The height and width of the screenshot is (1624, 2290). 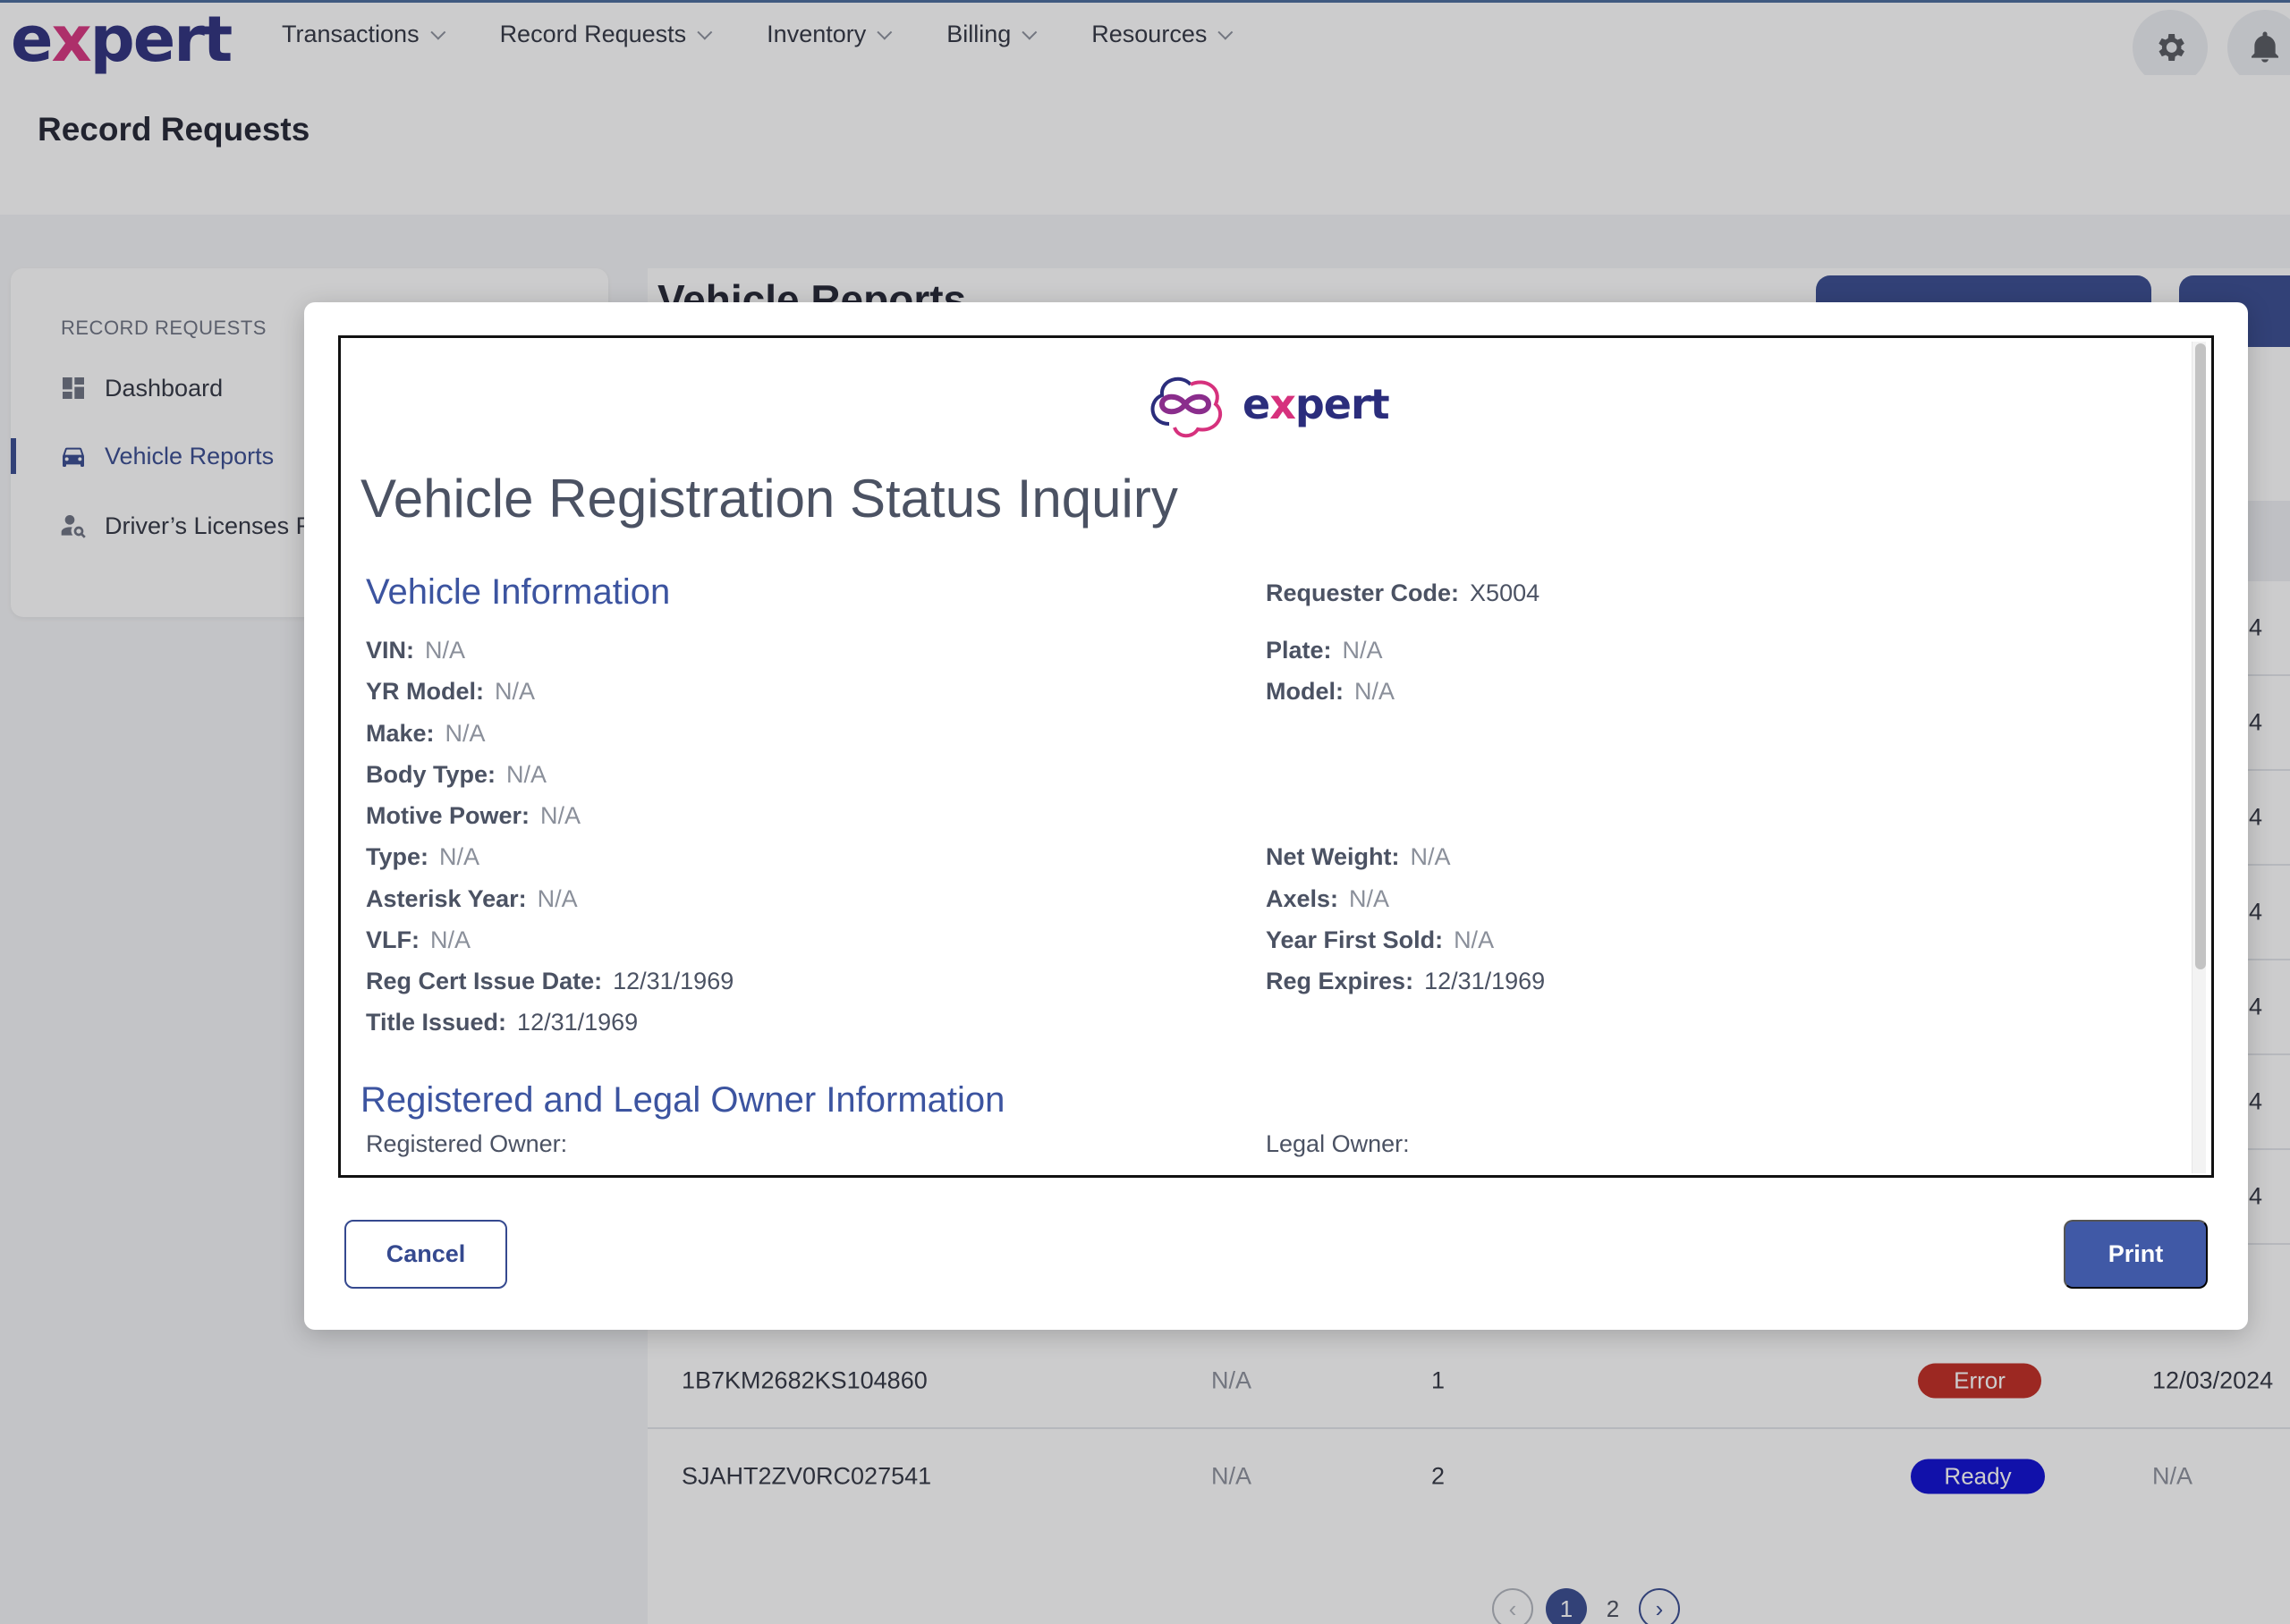 What do you see at coordinates (2200, 656) in the screenshot?
I see `scrollbar-thumb` at bounding box center [2200, 656].